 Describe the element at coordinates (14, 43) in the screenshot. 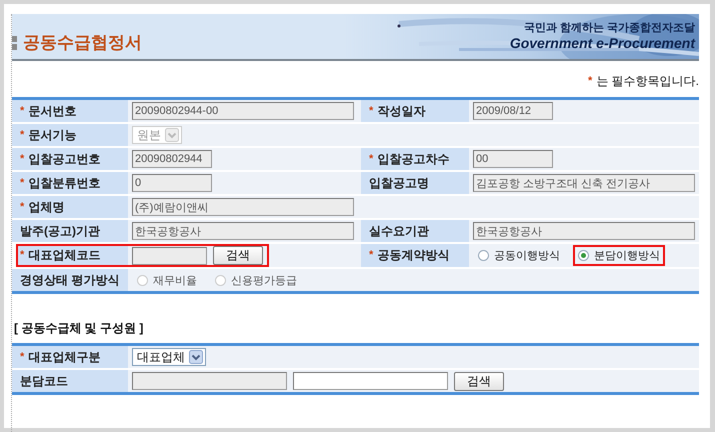

I see `bullet-icon` at that location.